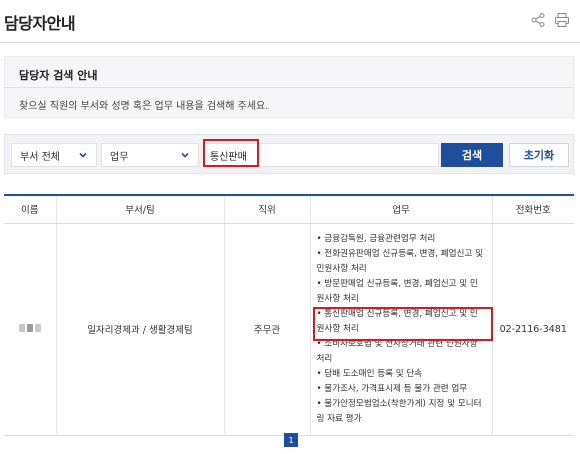 The image size is (580, 454). I want to click on page-actions, so click(550, 20).